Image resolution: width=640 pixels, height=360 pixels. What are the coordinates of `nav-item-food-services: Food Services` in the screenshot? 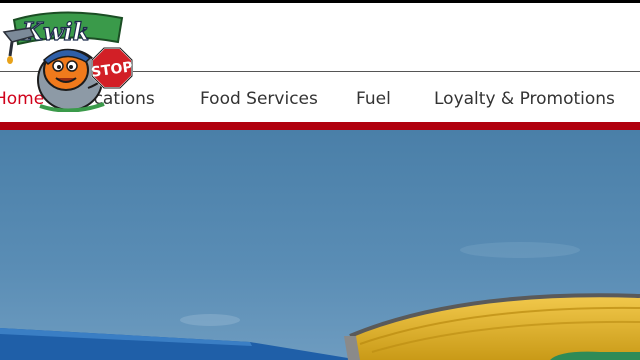 It's located at (259, 99).